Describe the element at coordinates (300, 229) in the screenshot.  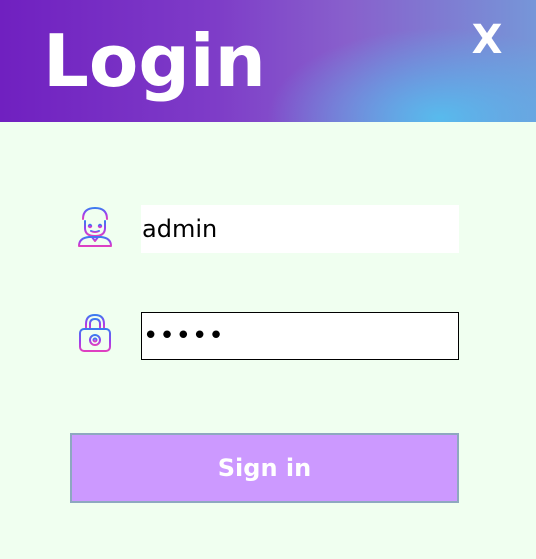
I see `username-input` at that location.